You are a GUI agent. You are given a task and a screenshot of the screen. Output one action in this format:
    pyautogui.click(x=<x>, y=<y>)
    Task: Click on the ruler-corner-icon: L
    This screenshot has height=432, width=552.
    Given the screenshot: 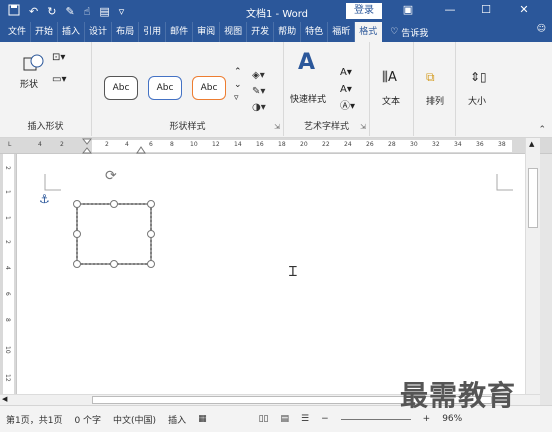 What is the action you would take?
    pyautogui.click(x=9, y=144)
    